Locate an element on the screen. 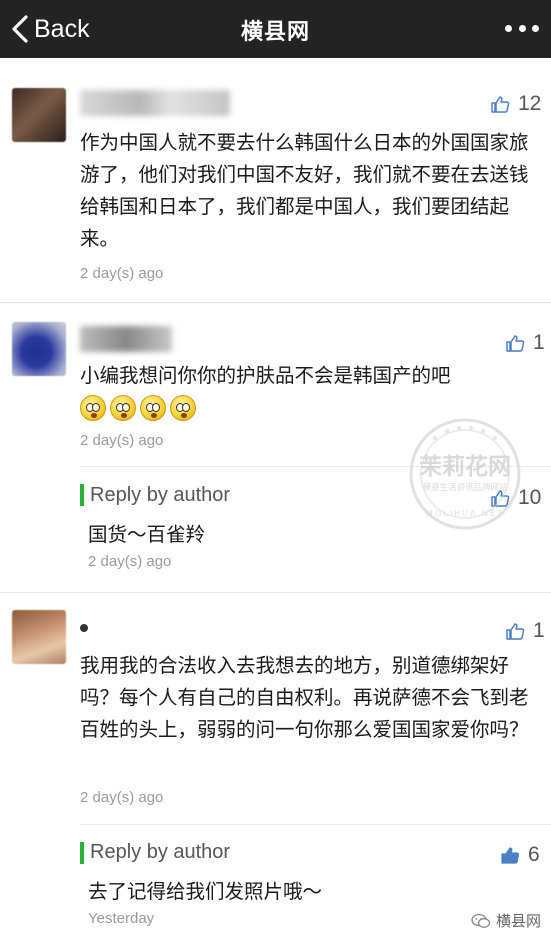  molihua-watermark-logo: 茉莉花网 横县生活资讯品牌网站 MOLIHUA.NET is located at coordinates (465, 474).